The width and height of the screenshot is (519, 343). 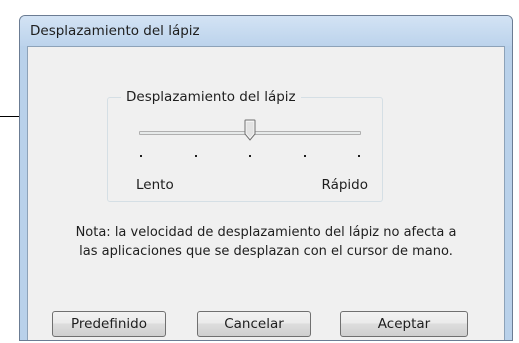 What do you see at coordinates (404, 324) in the screenshot?
I see `ok-button: Aceptar` at bounding box center [404, 324].